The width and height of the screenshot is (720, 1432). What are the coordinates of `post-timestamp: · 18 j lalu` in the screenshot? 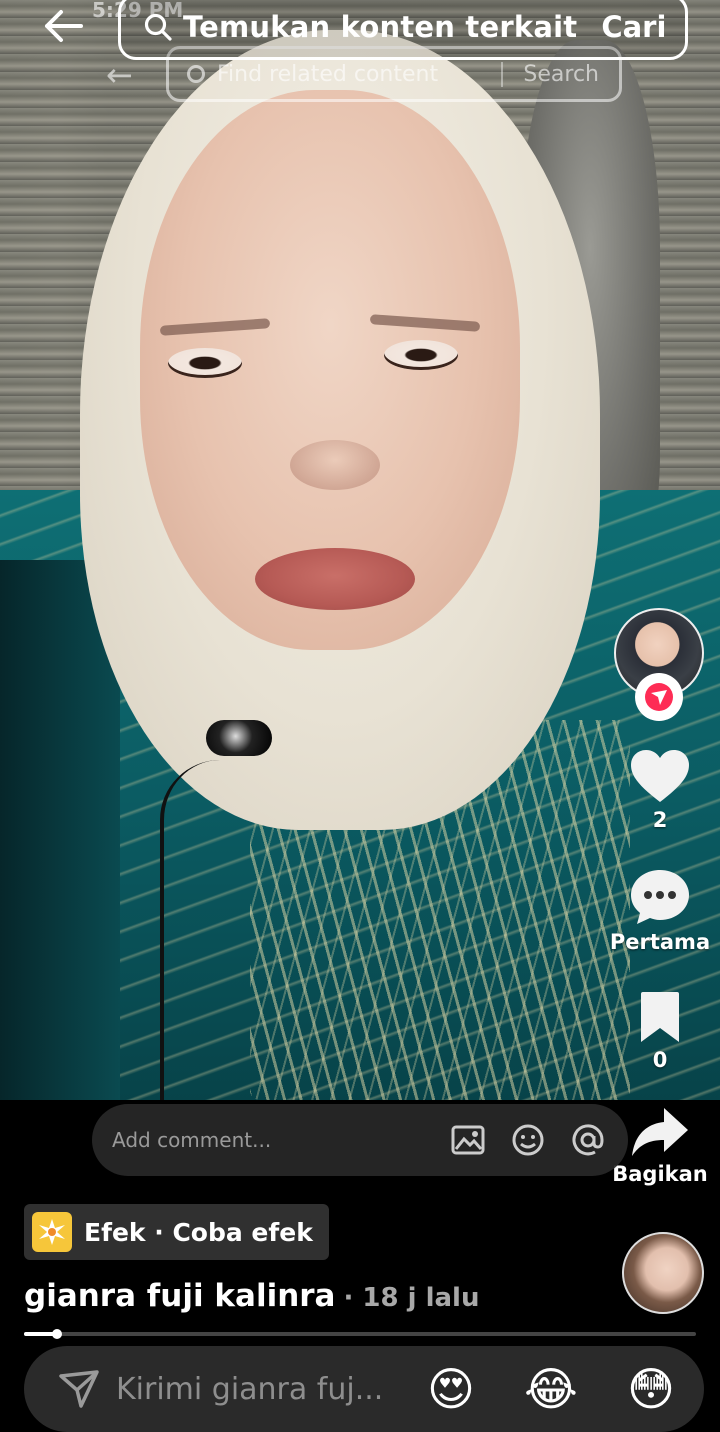 It's located at (411, 1298).